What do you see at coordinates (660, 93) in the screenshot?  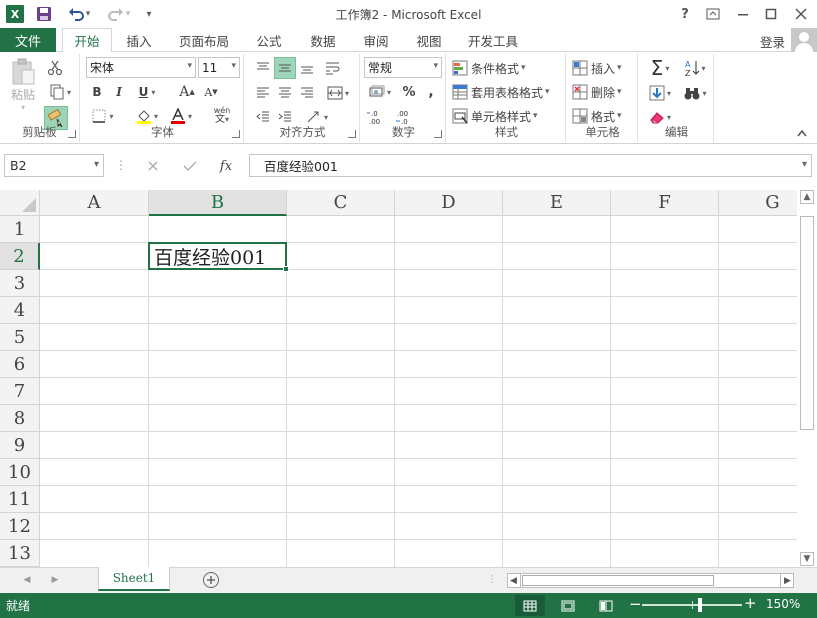 I see `fill-button: ▾` at bounding box center [660, 93].